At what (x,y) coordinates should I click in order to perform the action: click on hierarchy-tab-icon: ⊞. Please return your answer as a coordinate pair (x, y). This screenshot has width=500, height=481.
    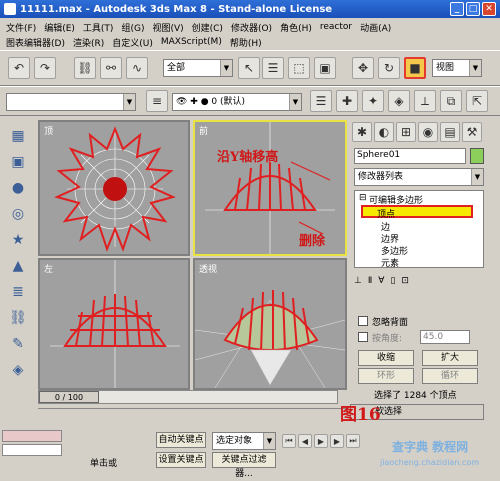
    Looking at the image, I should click on (406, 132).